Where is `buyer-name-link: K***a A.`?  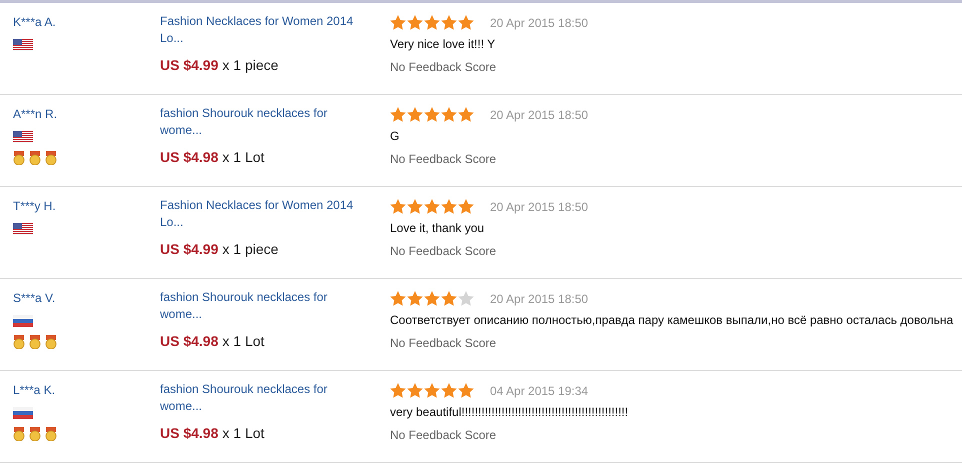 buyer-name-link: K***a A. is located at coordinates (34, 22).